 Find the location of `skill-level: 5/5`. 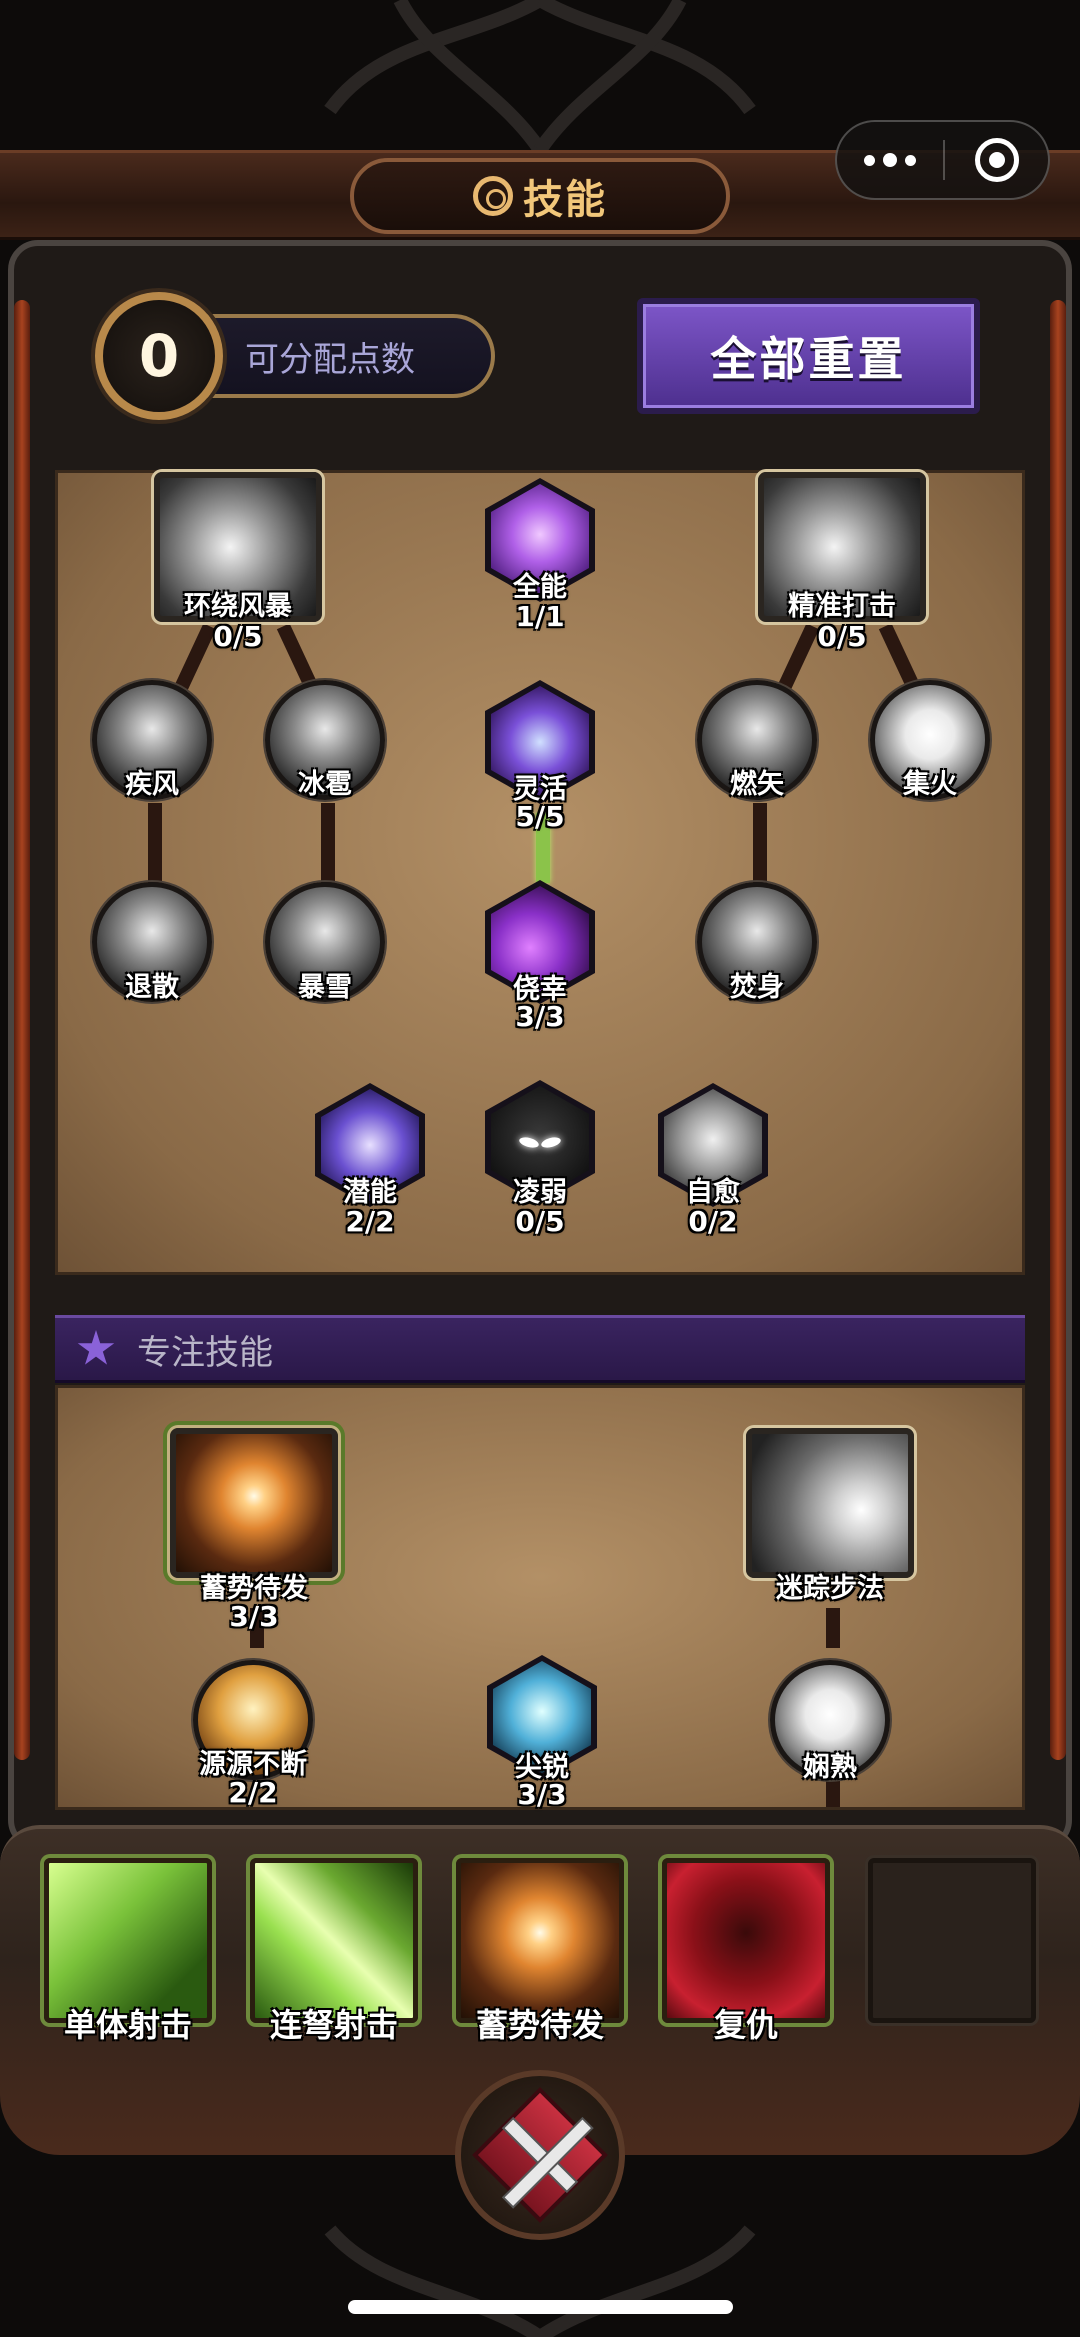

skill-level: 5/5 is located at coordinates (540, 816).